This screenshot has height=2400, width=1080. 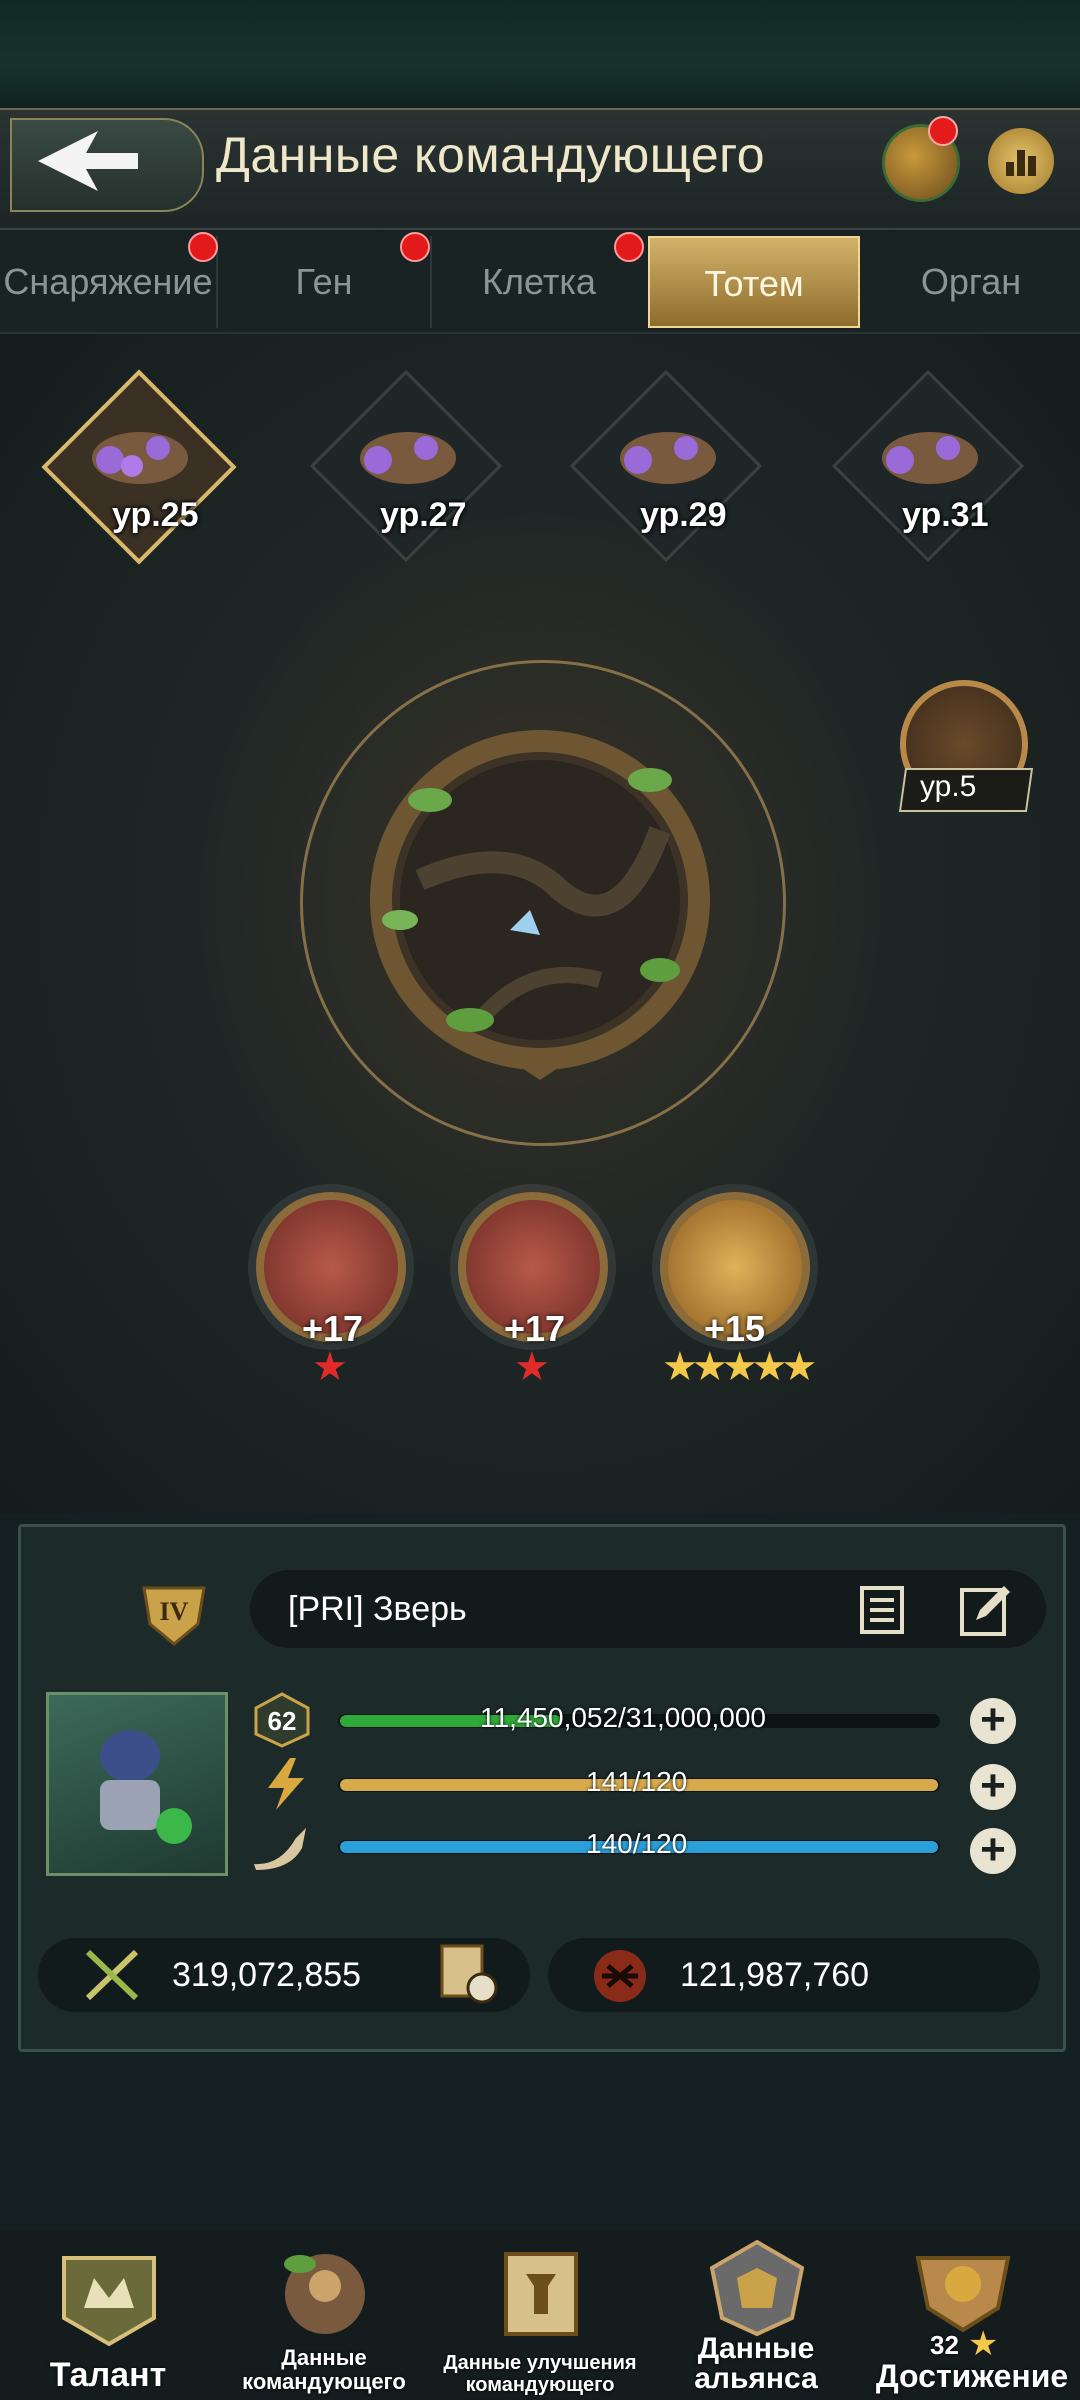 I want to click on totem-slot-3: ур.29, so click(x=666, y=466).